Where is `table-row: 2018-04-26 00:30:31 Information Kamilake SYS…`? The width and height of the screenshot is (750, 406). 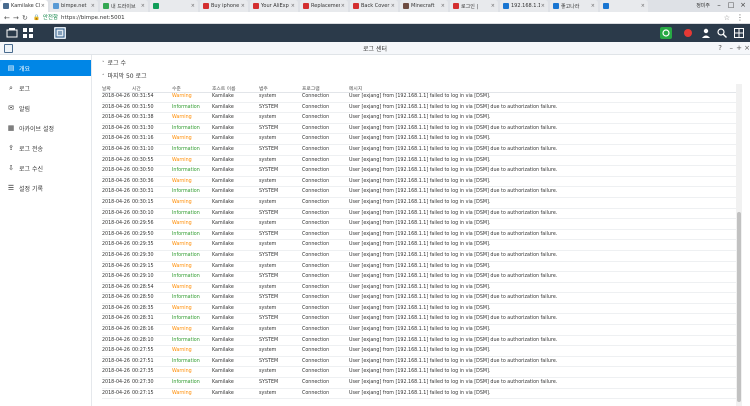
table-row: 2018-04-26 00:30:31 Information Kamilake SYS… is located at coordinates (419, 192).